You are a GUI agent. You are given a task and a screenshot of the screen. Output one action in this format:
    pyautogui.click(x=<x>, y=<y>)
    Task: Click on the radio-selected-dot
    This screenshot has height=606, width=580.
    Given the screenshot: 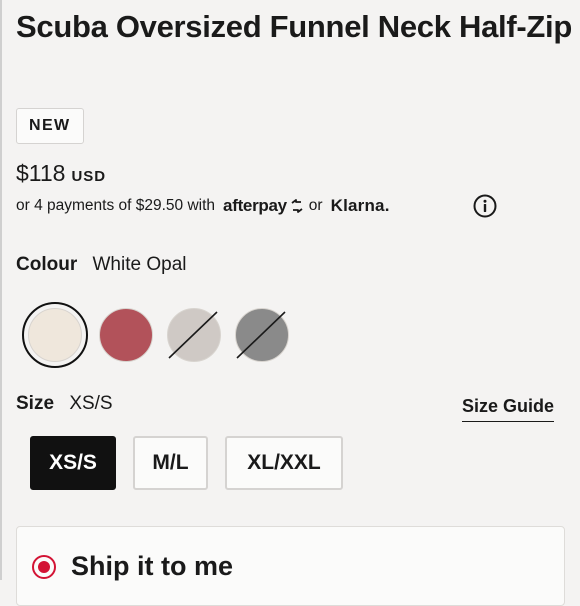 What is the action you would take?
    pyautogui.click(x=44, y=567)
    